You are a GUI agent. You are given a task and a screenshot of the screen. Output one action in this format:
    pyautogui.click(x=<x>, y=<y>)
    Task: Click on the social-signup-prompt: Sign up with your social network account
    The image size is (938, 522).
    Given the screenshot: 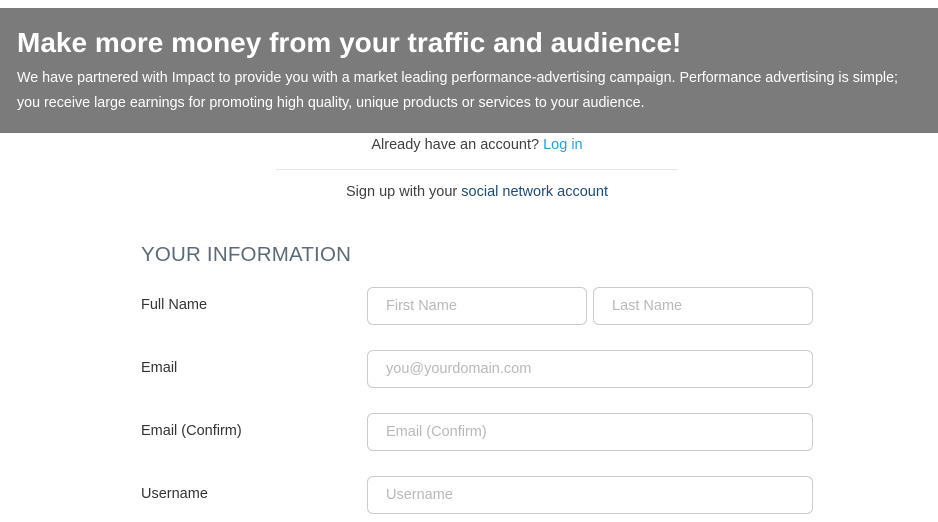 What is the action you would take?
    pyautogui.click(x=469, y=192)
    